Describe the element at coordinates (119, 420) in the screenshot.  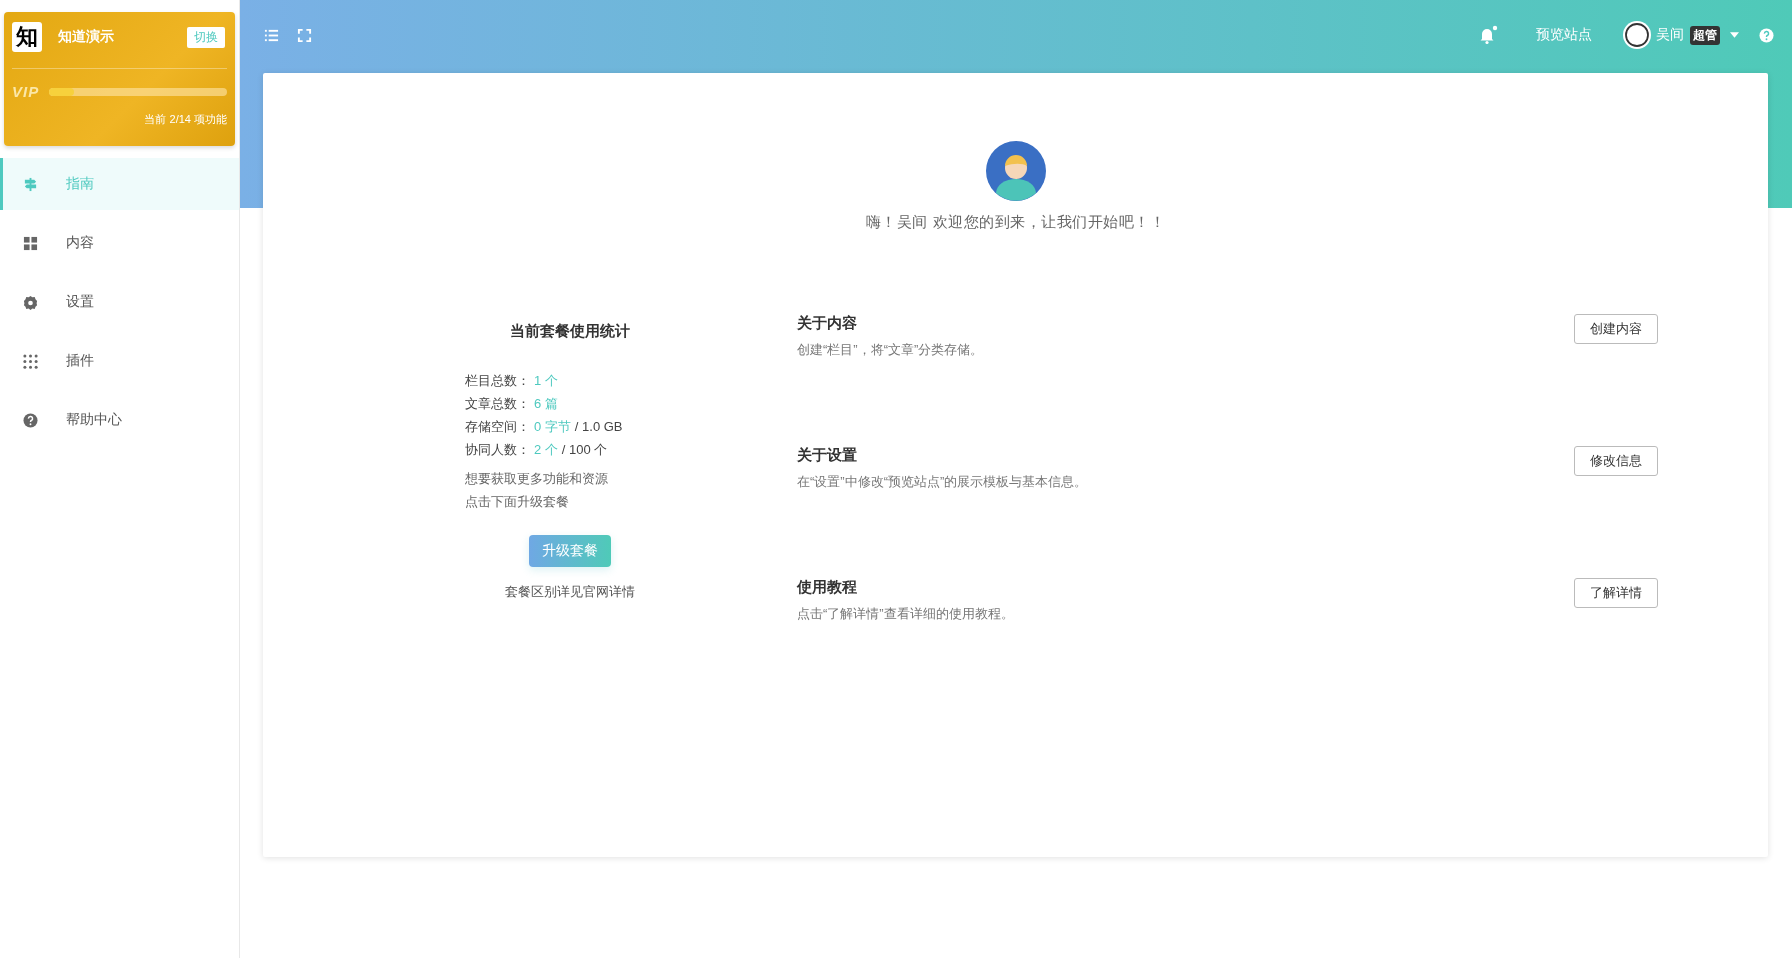
I see `sidebar-item: 帮助中心` at that location.